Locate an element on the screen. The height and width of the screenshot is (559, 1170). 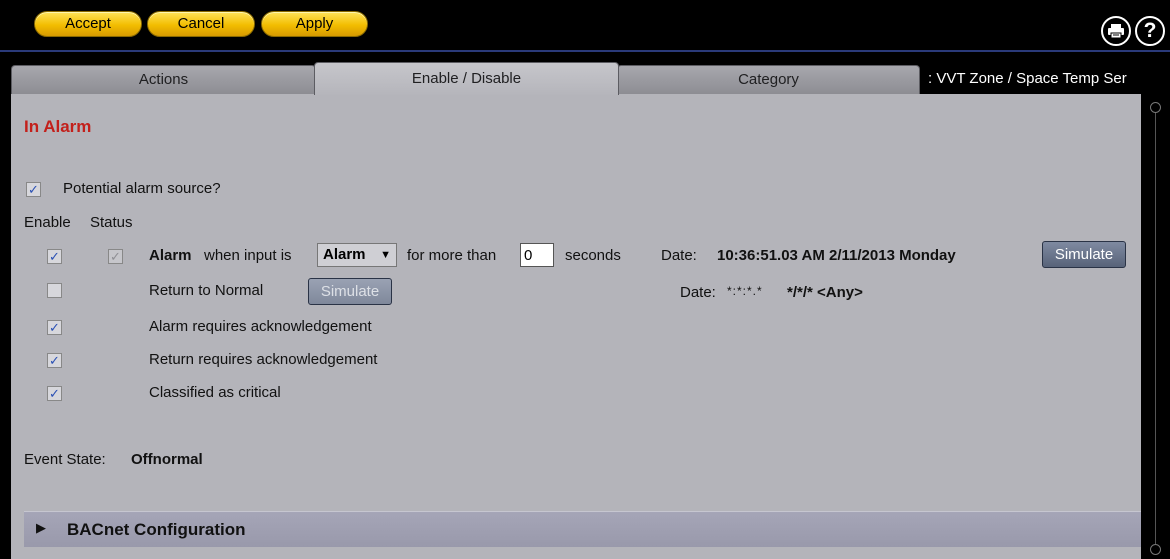
apply-button: Apply is located at coordinates (314, 24).